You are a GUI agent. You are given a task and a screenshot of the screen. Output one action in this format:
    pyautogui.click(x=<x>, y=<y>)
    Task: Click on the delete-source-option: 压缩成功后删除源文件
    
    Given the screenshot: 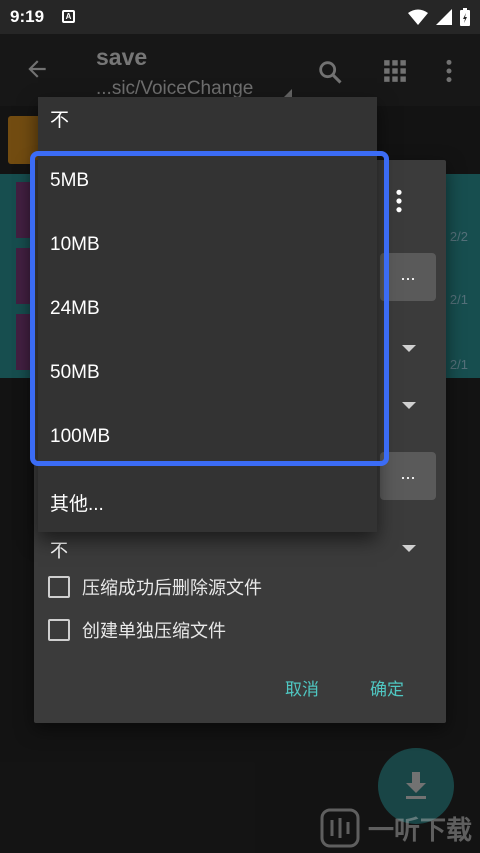 What is the action you would take?
    pyautogui.click(x=155, y=587)
    